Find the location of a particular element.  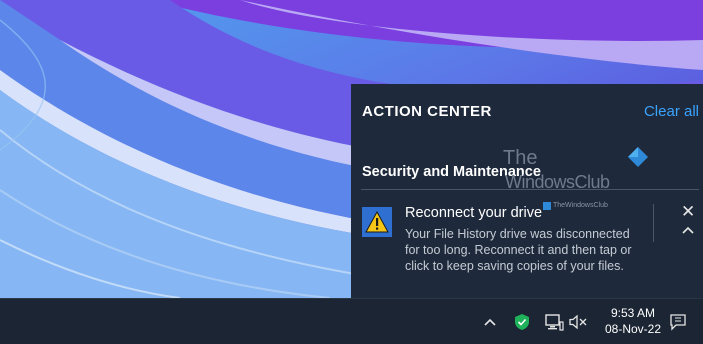

notification-center-icon is located at coordinates (678, 322).